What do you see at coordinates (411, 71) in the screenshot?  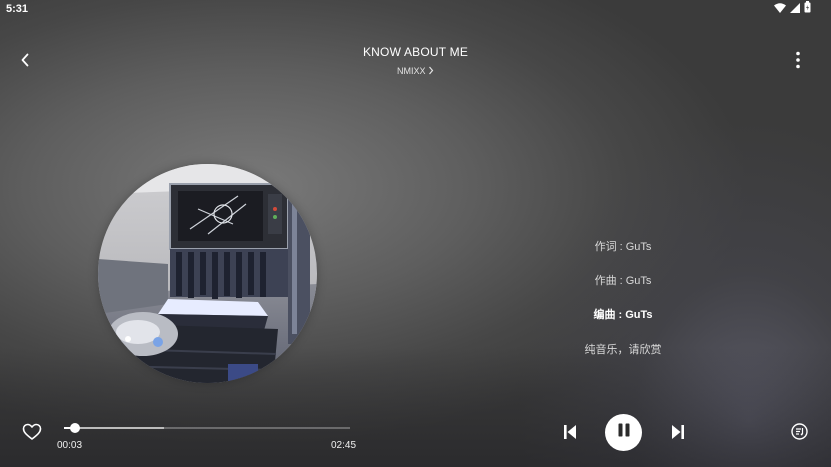 I see `artist-name: NMIXX` at bounding box center [411, 71].